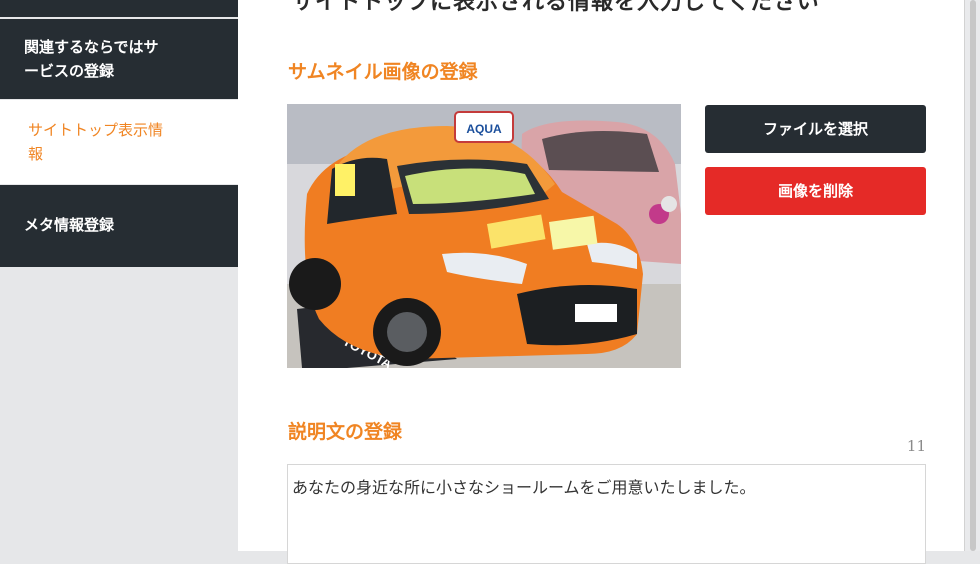 The width and height of the screenshot is (980, 564). I want to click on sidebar-item-label: 関連するならではサ, so click(91, 47).